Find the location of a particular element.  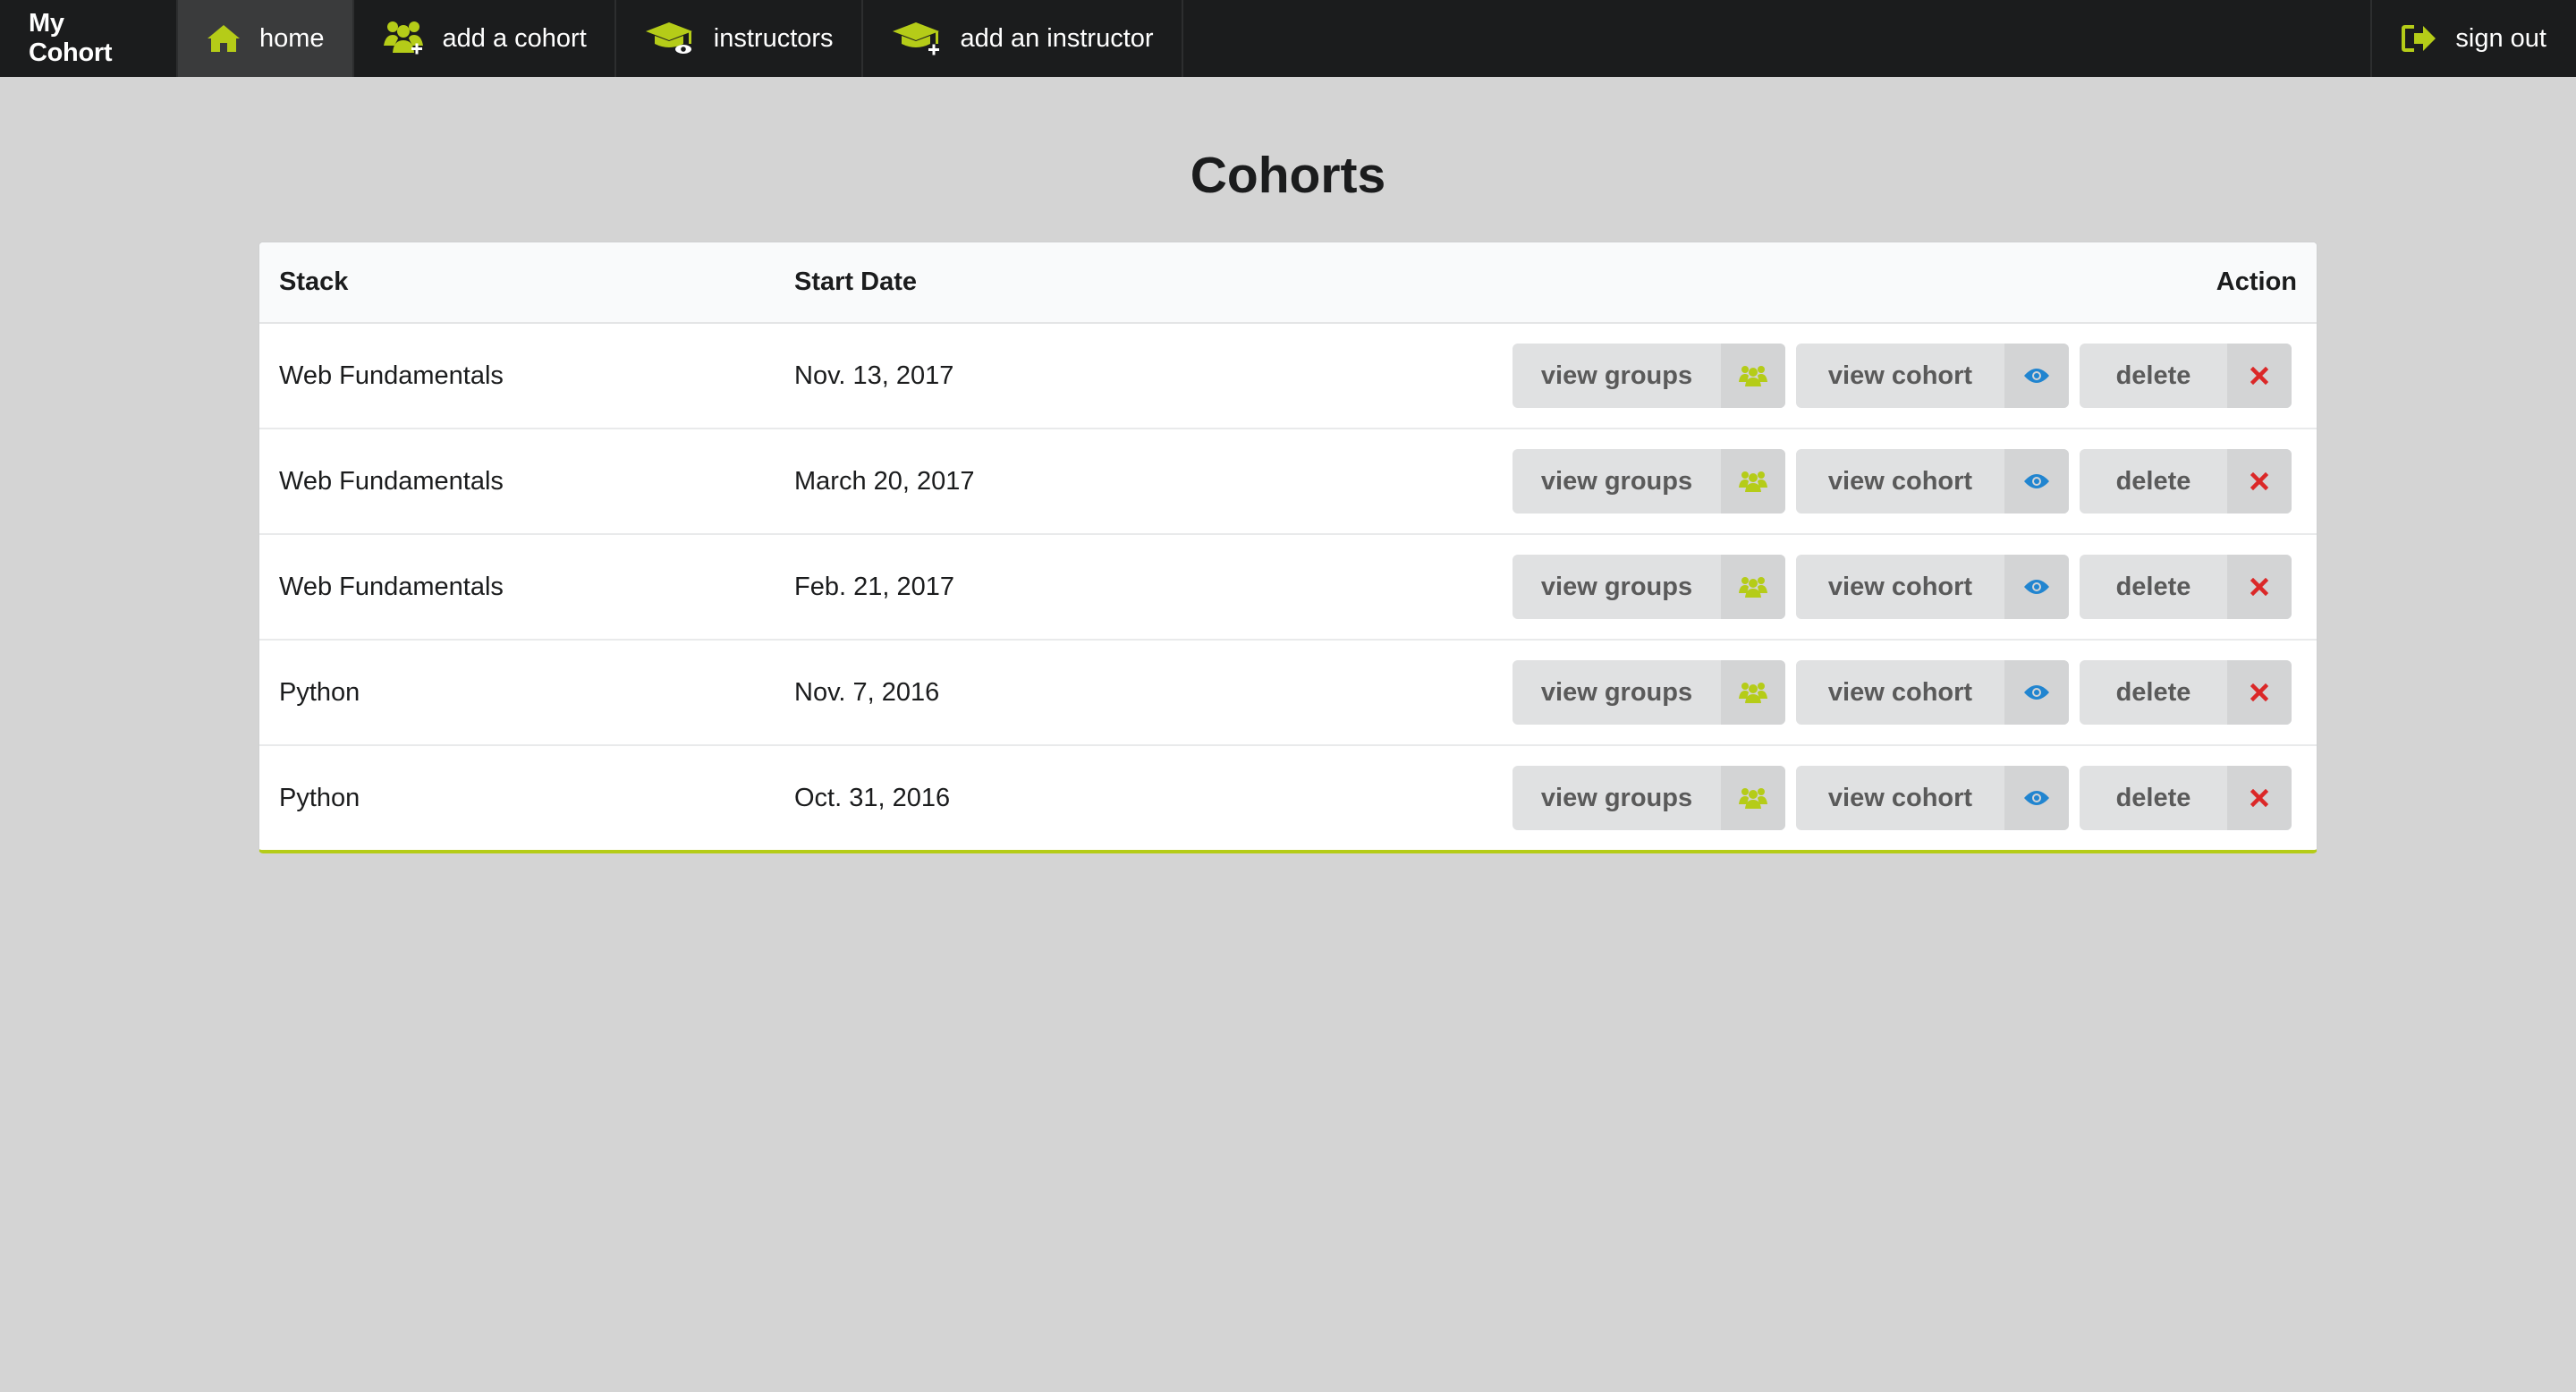

graduation-cap-eye-icon is located at coordinates (668, 38).